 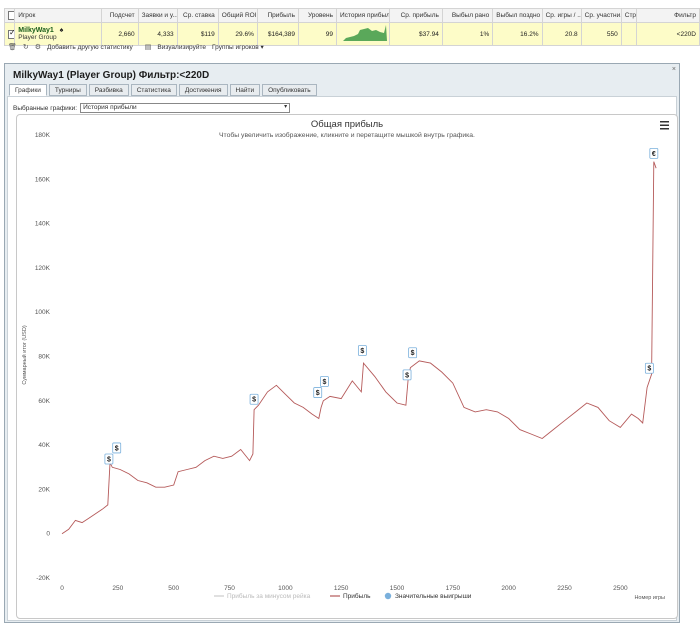 I want to click on chart-select-row: Выбранные графики: История прибыли ▾, so click(x=152, y=108).